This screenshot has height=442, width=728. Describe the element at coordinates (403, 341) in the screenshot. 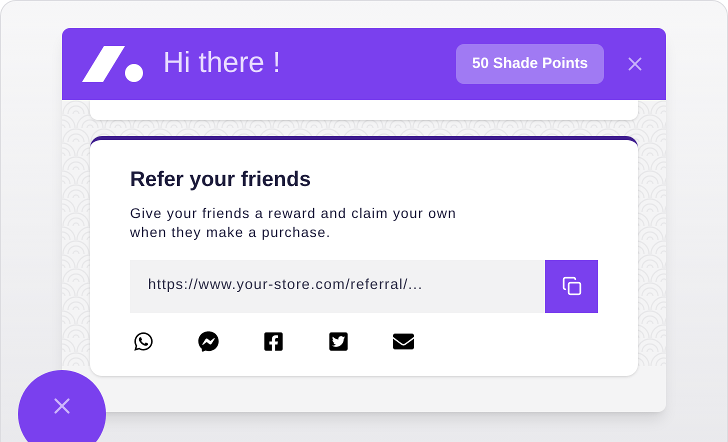

I see `envelope-icon` at that location.